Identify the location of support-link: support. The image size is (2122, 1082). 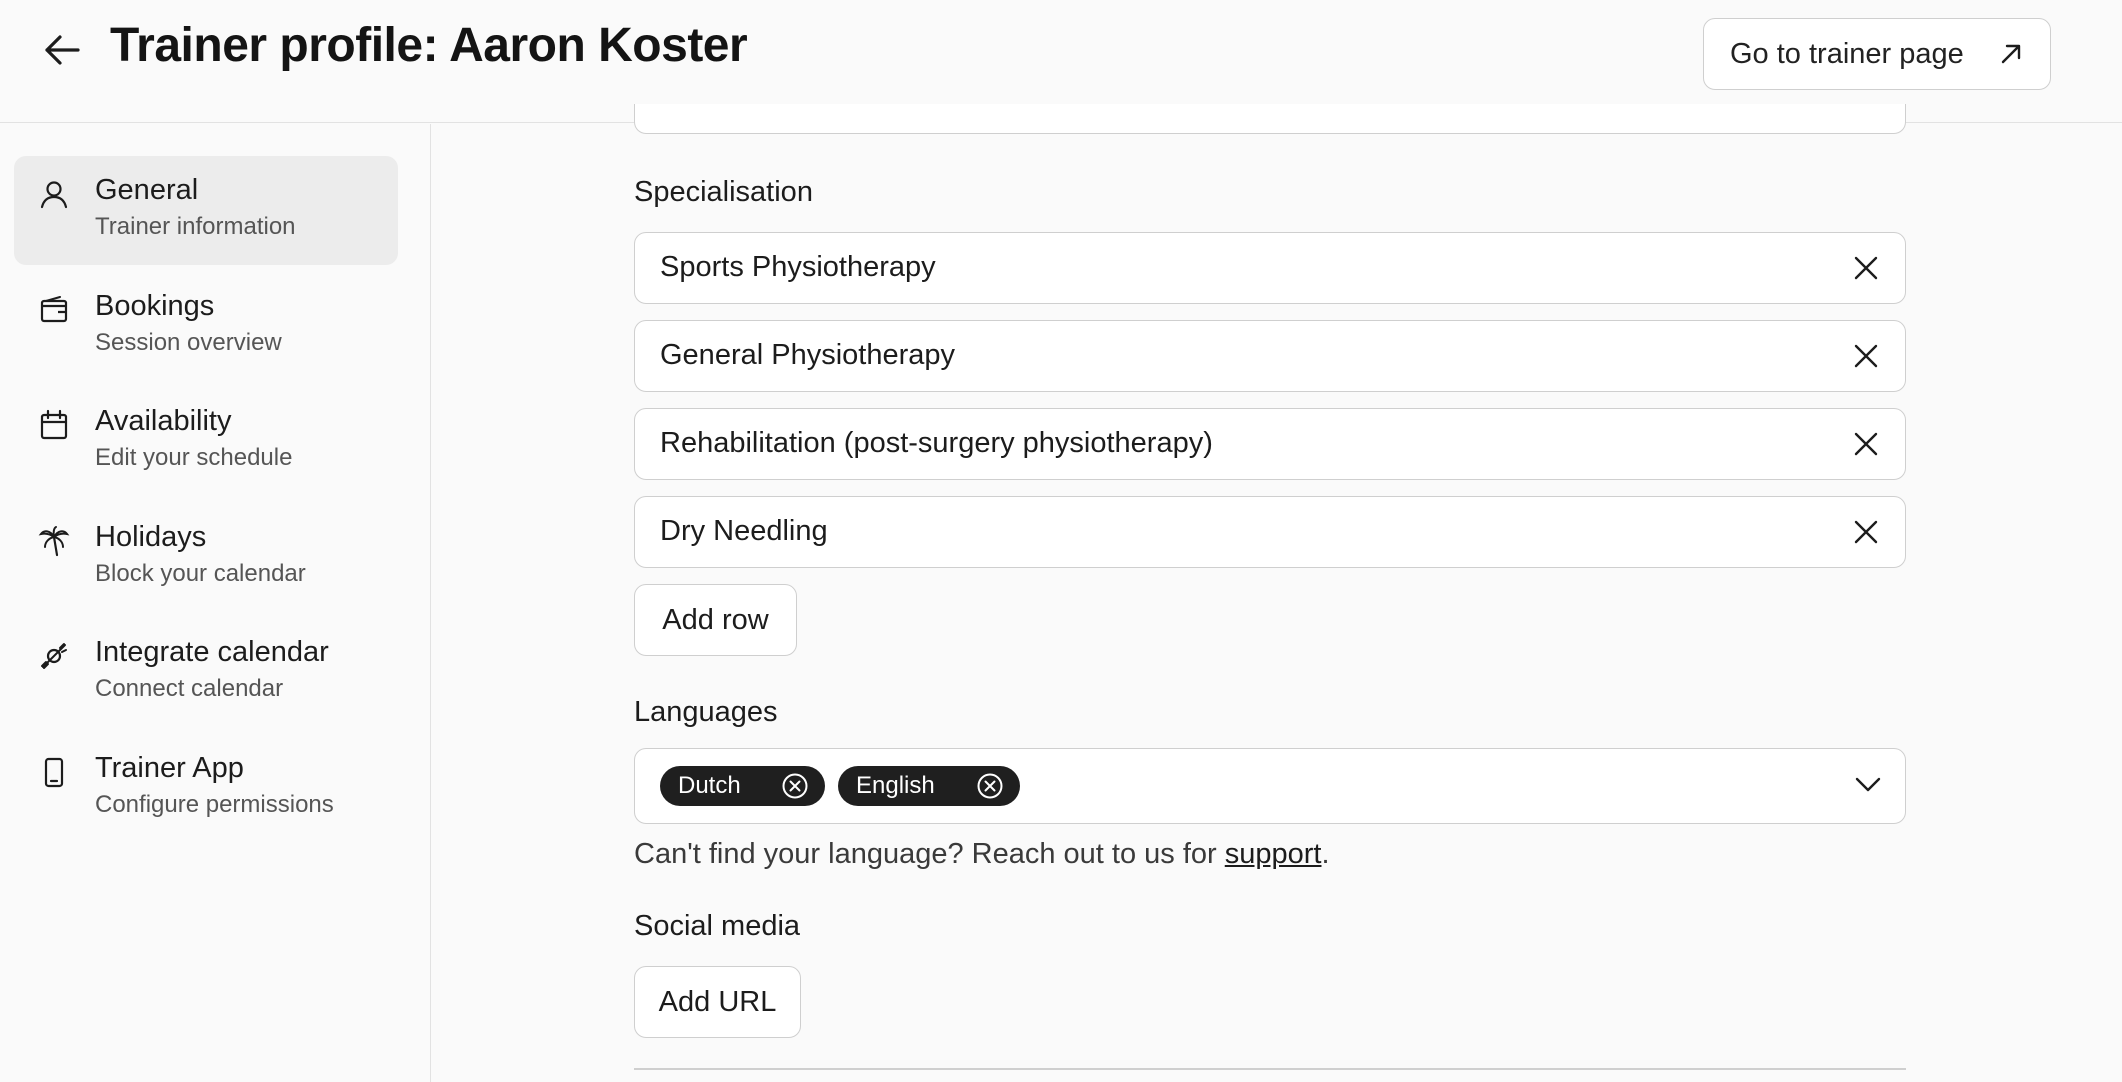
(1273, 854).